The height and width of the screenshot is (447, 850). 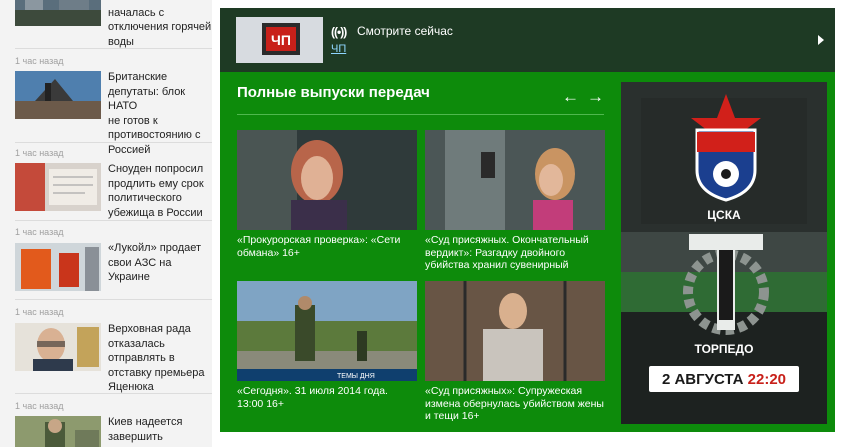 I want to click on cska-crest-icon, so click(x=726, y=148).